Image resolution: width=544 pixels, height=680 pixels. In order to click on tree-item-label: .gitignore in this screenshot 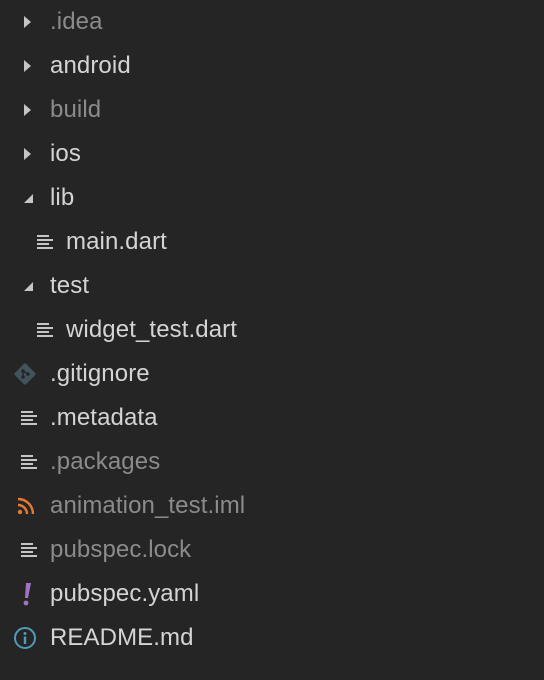, I will do `click(100, 373)`.